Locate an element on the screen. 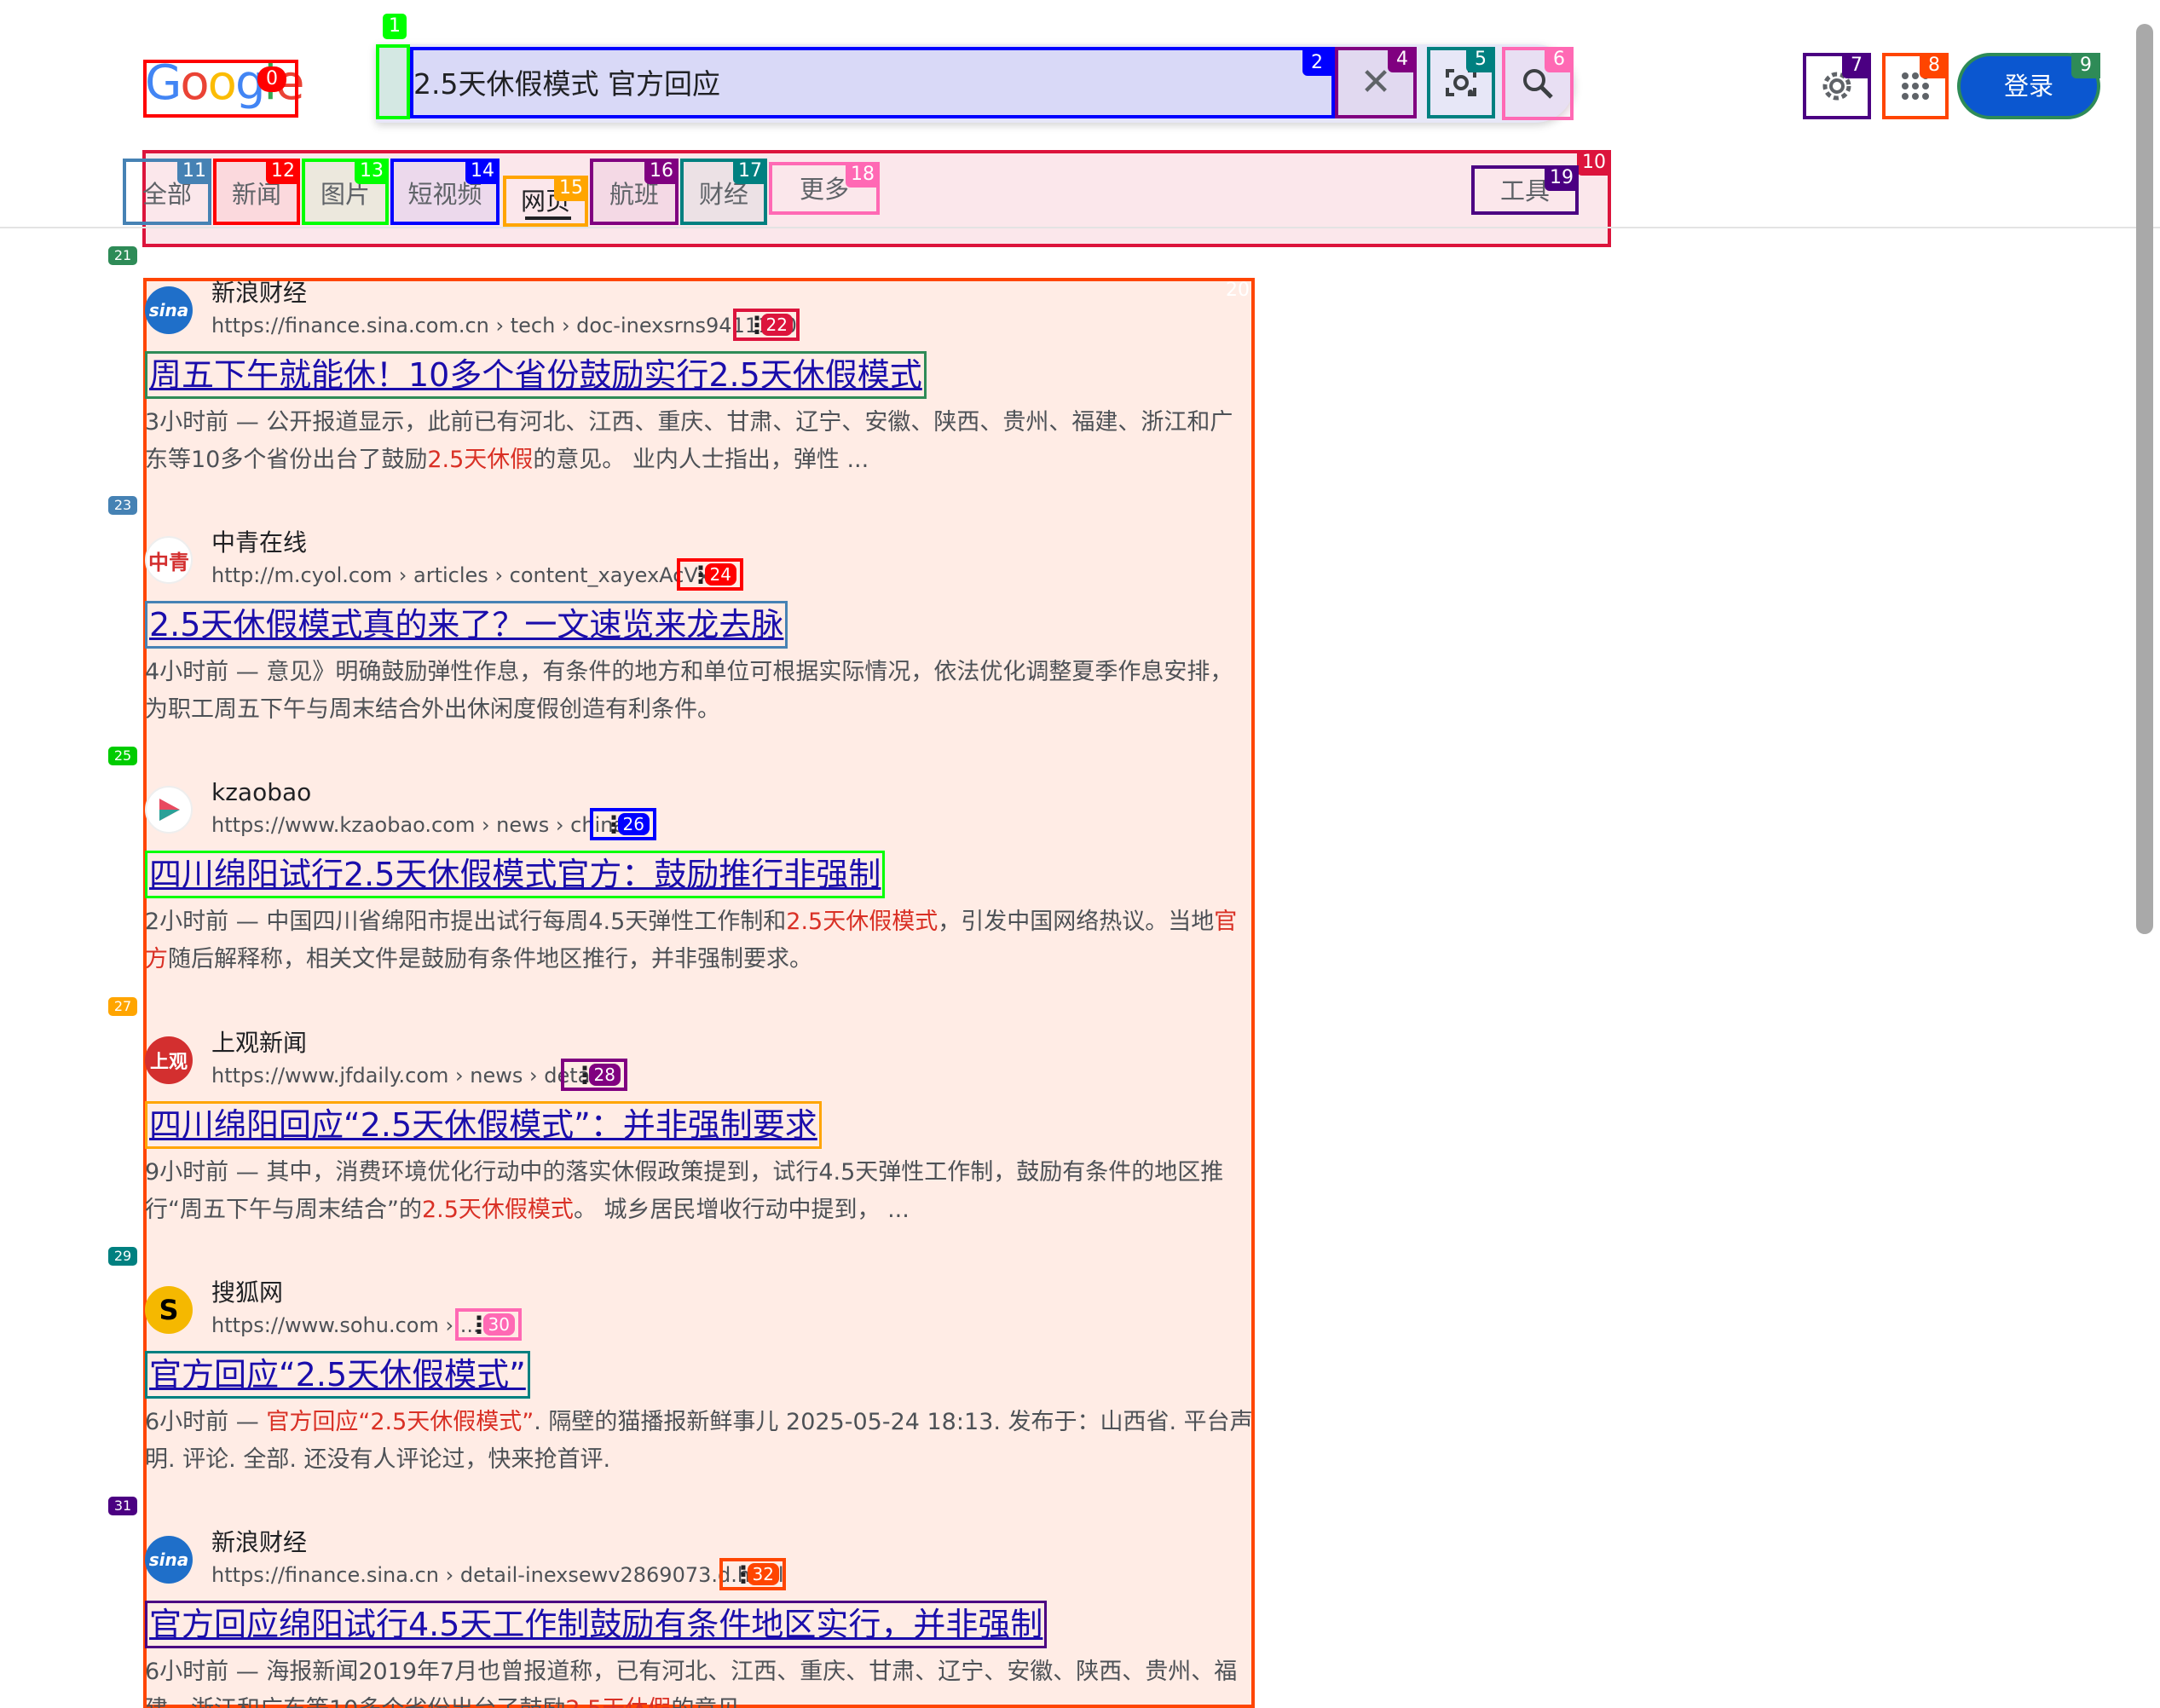  overlay-label-6: 6 is located at coordinates (1559, 59).